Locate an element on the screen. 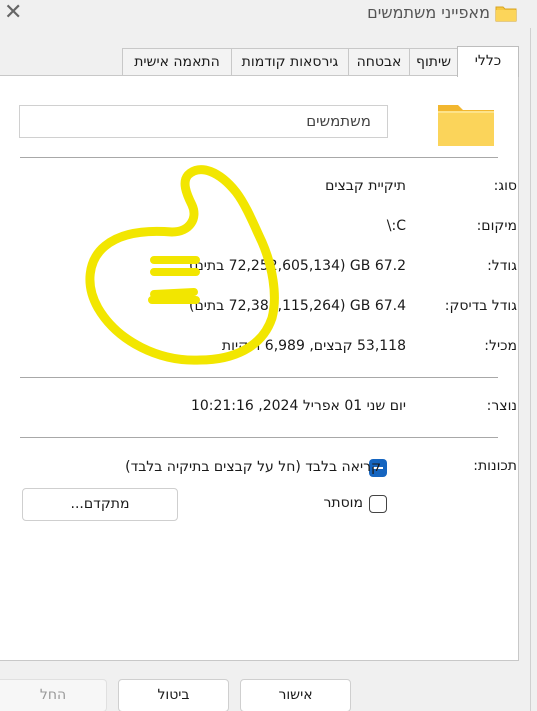 The height and width of the screenshot is (711, 537). tab-sharing: שיתוף is located at coordinates (433, 62).